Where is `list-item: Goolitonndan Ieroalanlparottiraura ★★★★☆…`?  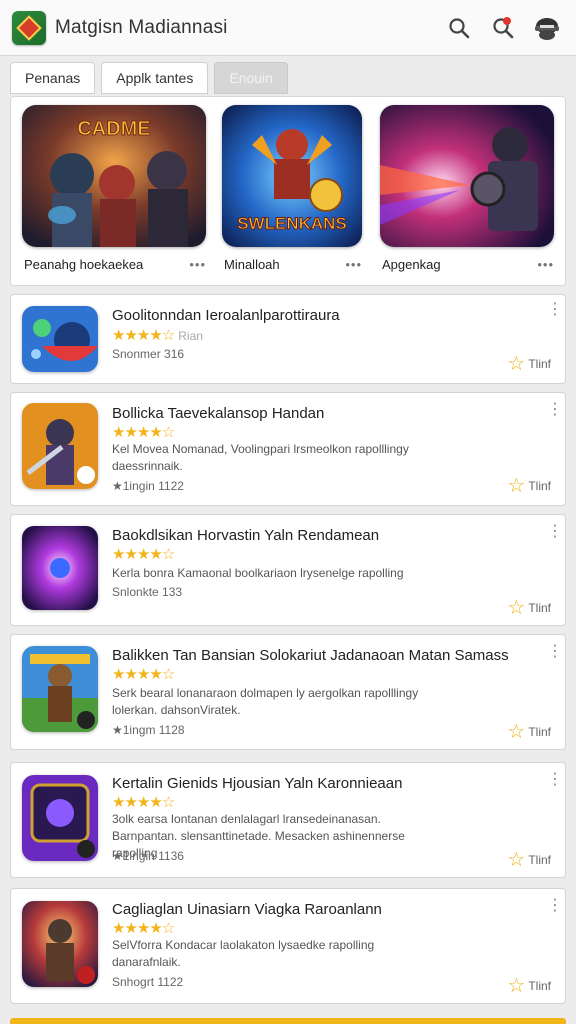
list-item: Goolitonndan Ieroalanlparottiraura ★★★★☆… is located at coordinates (288, 339).